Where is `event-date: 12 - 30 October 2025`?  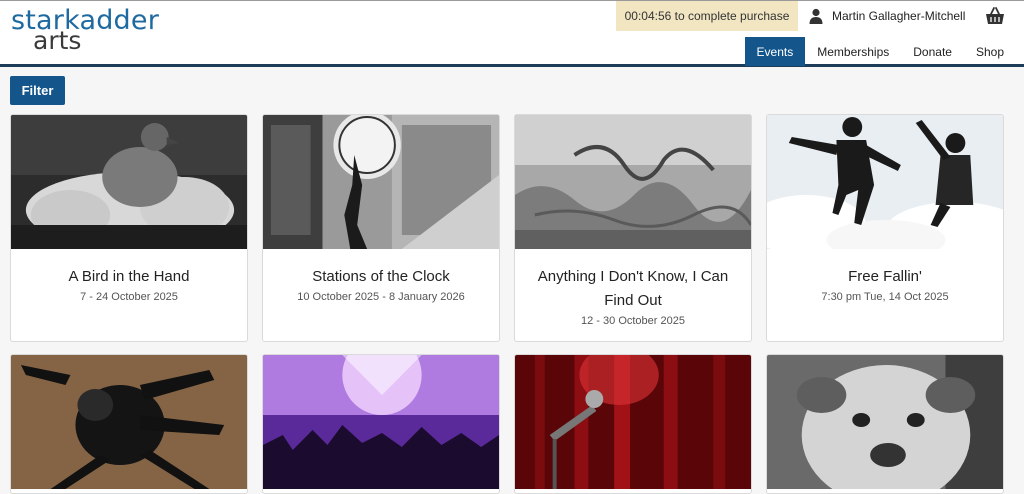 event-date: 12 - 30 October 2025 is located at coordinates (633, 321).